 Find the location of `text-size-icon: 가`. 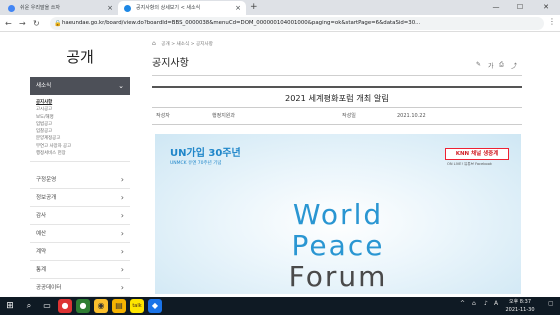

text-size-icon: 가 is located at coordinates (491, 65).